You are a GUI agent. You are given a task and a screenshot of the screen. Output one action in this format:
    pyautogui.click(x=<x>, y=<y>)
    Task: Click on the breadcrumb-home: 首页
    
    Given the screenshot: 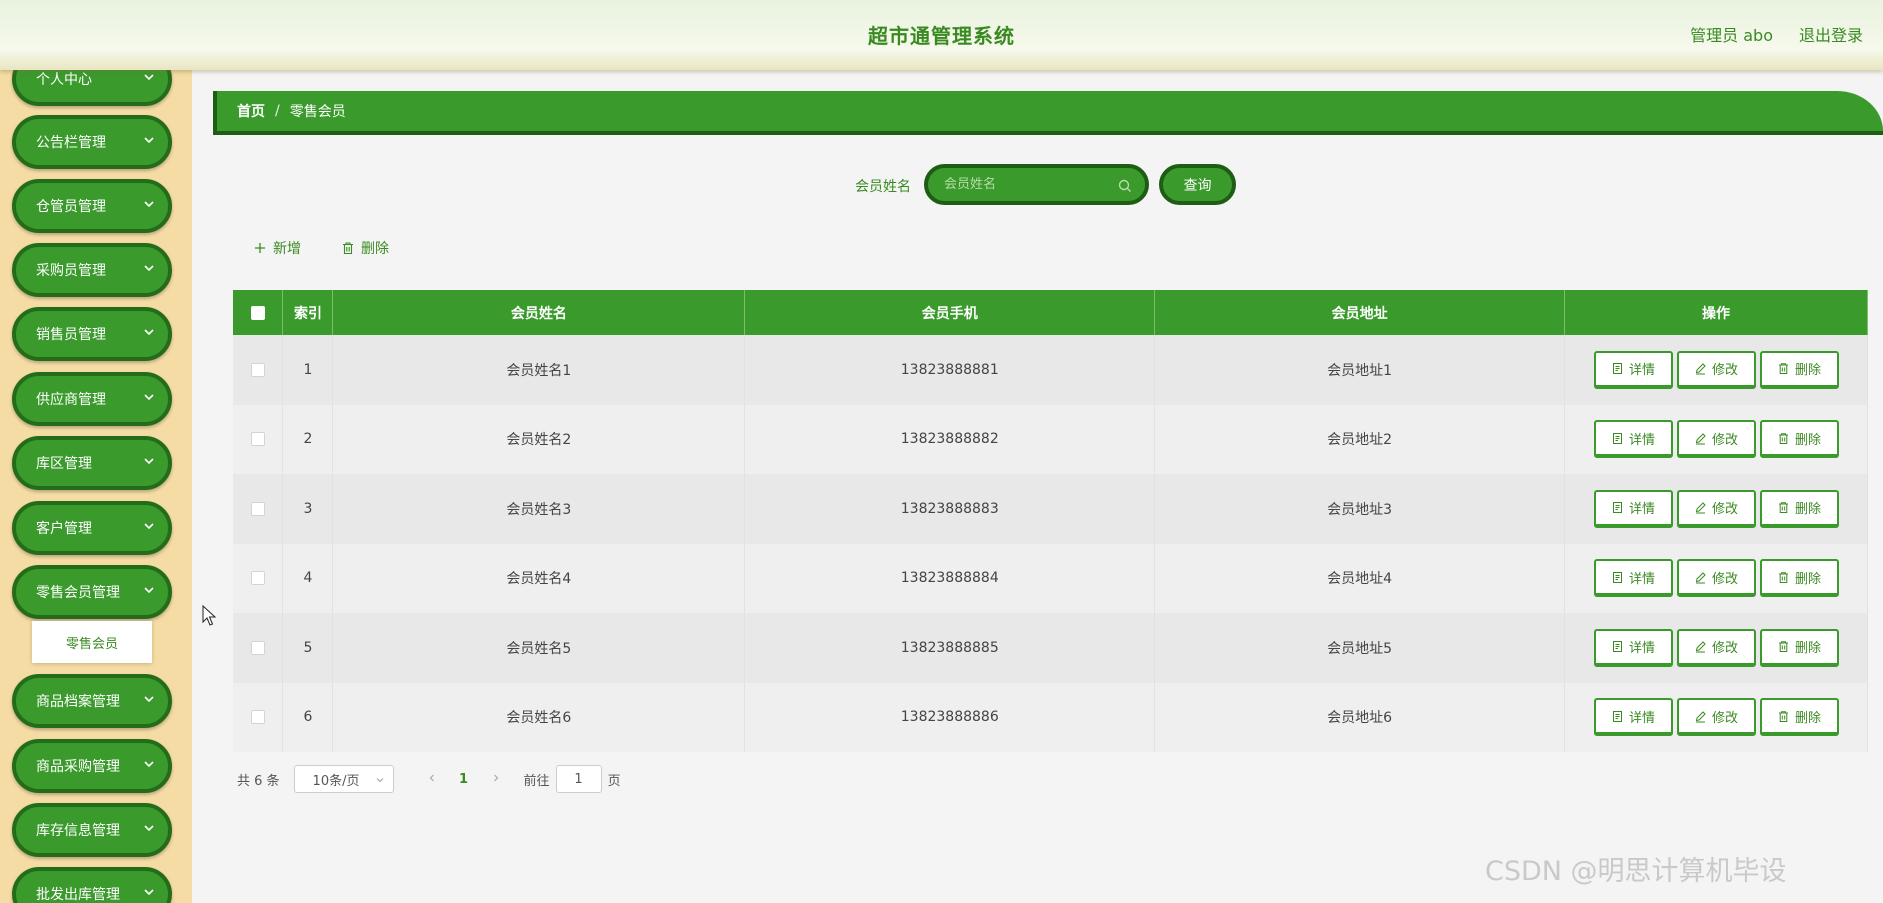 What is the action you would take?
    pyautogui.click(x=251, y=111)
    